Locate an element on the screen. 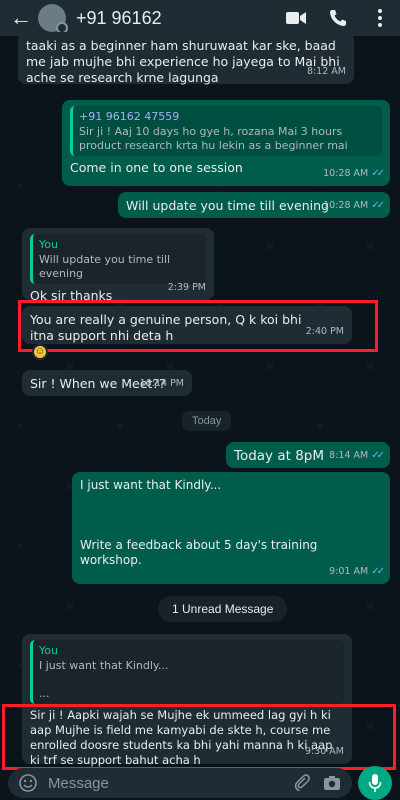  message-meta: 9:01 AM ✓✓ is located at coordinates (357, 572).